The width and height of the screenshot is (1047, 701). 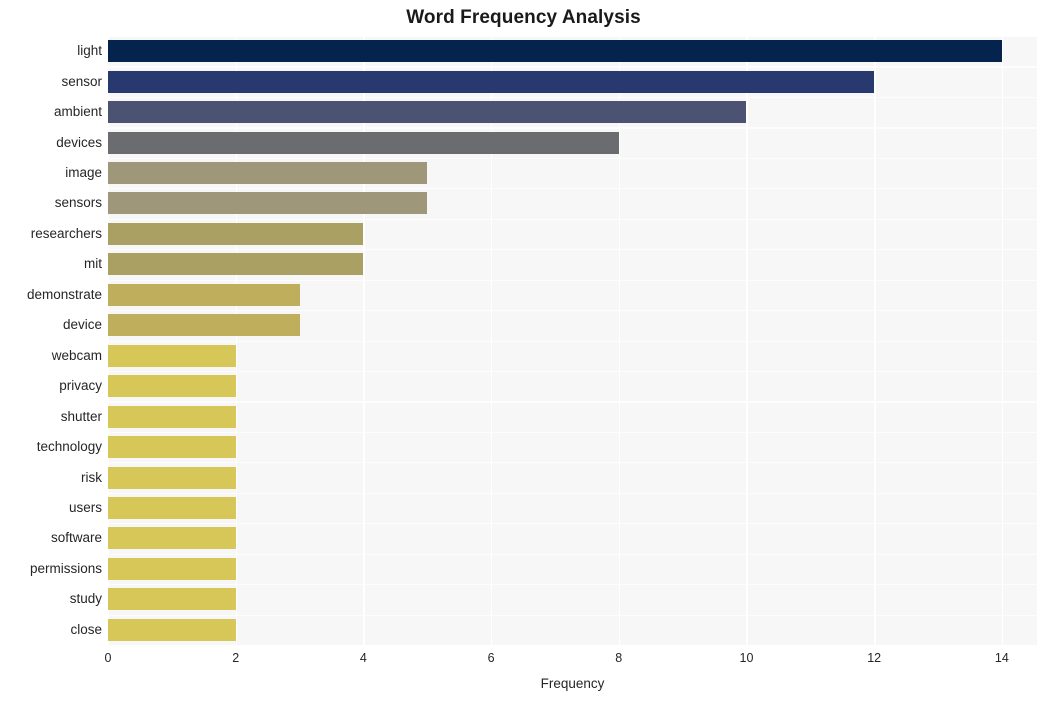 I want to click on x-axis-label: Frequency, so click(x=572, y=683).